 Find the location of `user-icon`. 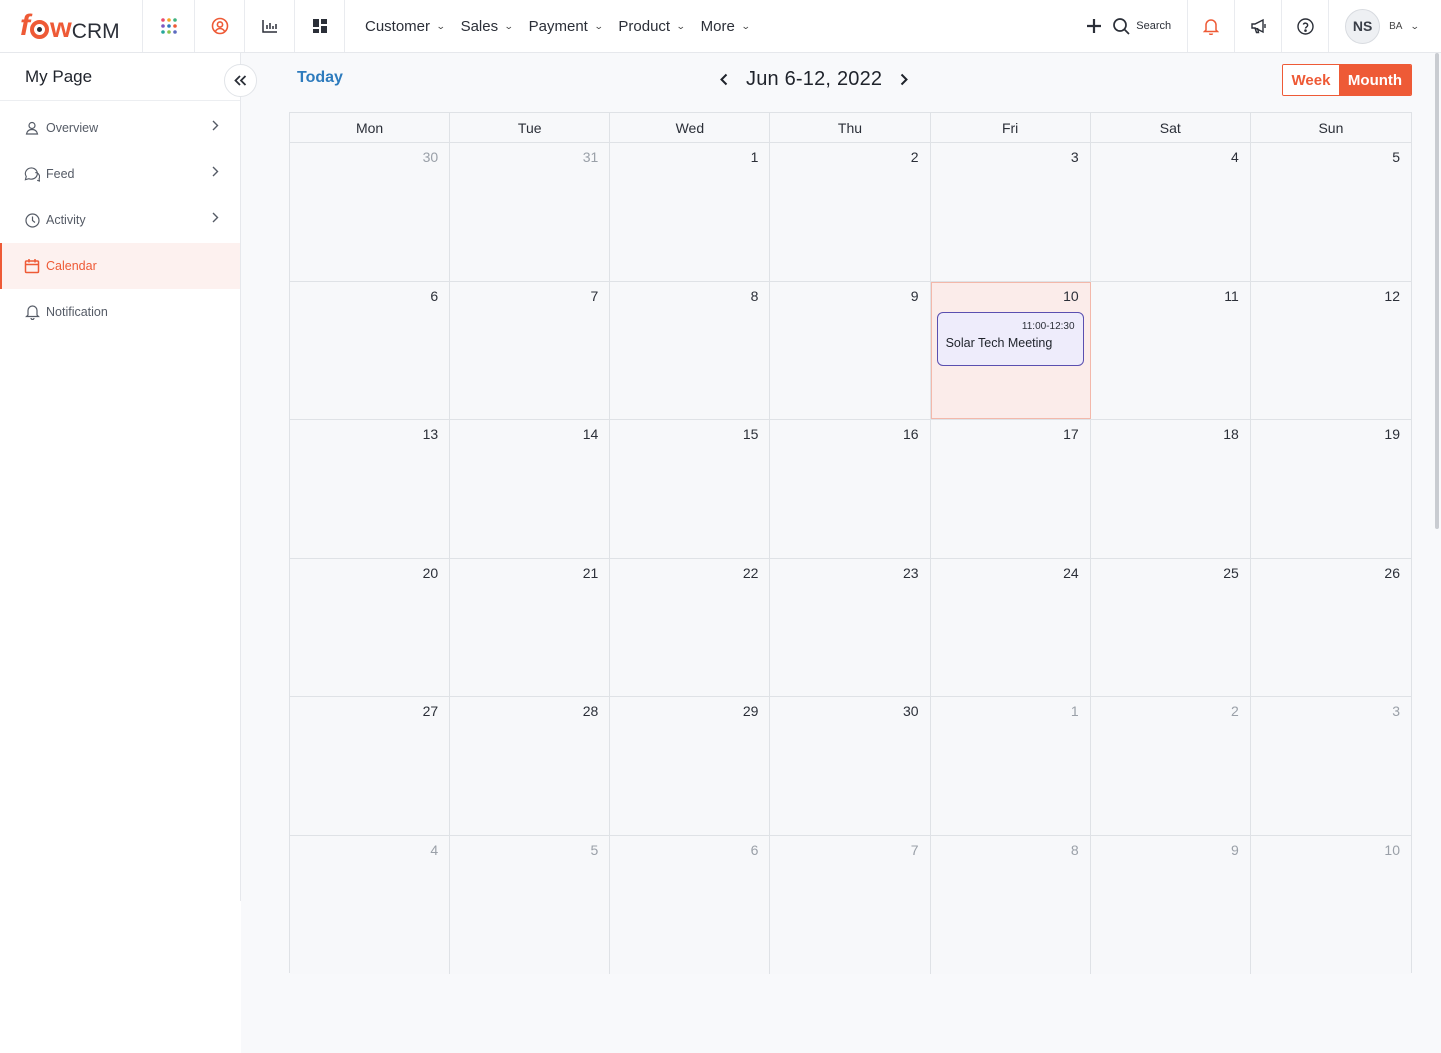

user-icon is located at coordinates (32, 128).